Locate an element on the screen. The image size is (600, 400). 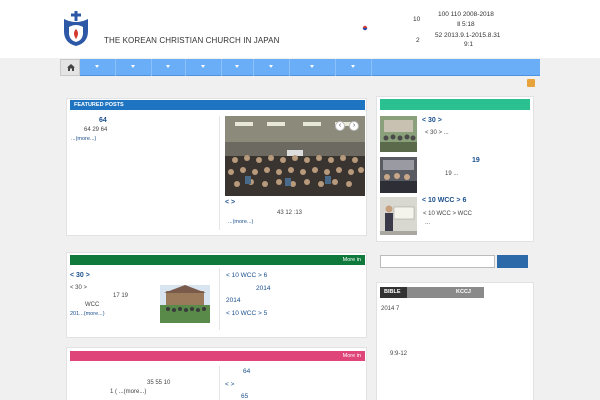
section2-link-4: < 10 WCC > 5 is located at coordinates (246, 313).